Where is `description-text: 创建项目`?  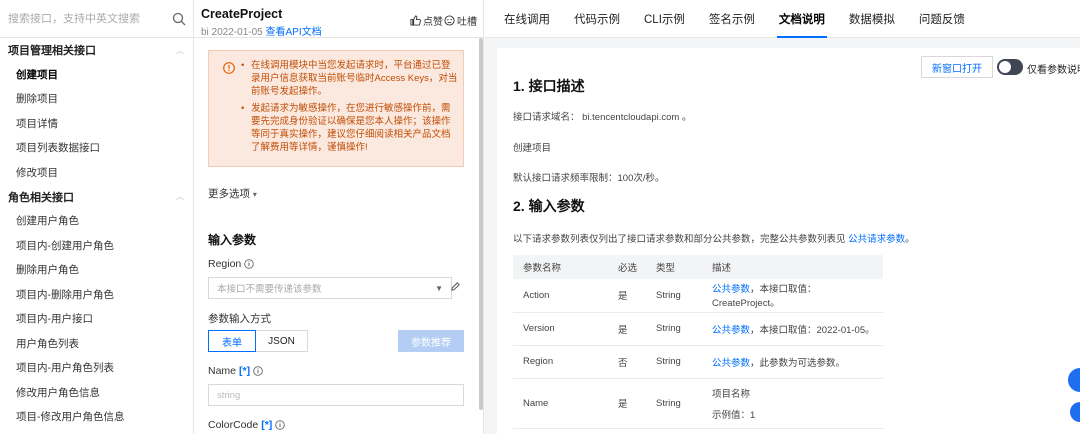
description-text: 创建项目 is located at coordinates (532, 148).